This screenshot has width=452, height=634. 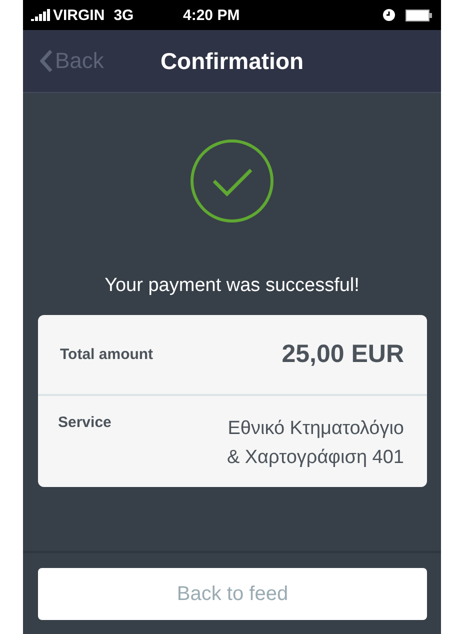 What do you see at coordinates (232, 594) in the screenshot?
I see `back-to-feed-button: Back to feed` at bounding box center [232, 594].